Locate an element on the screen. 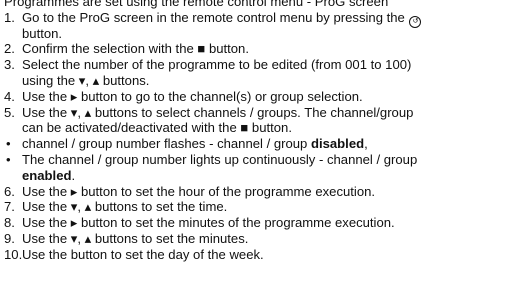 The image size is (525, 300). step-number: 4. is located at coordinates (9, 96).